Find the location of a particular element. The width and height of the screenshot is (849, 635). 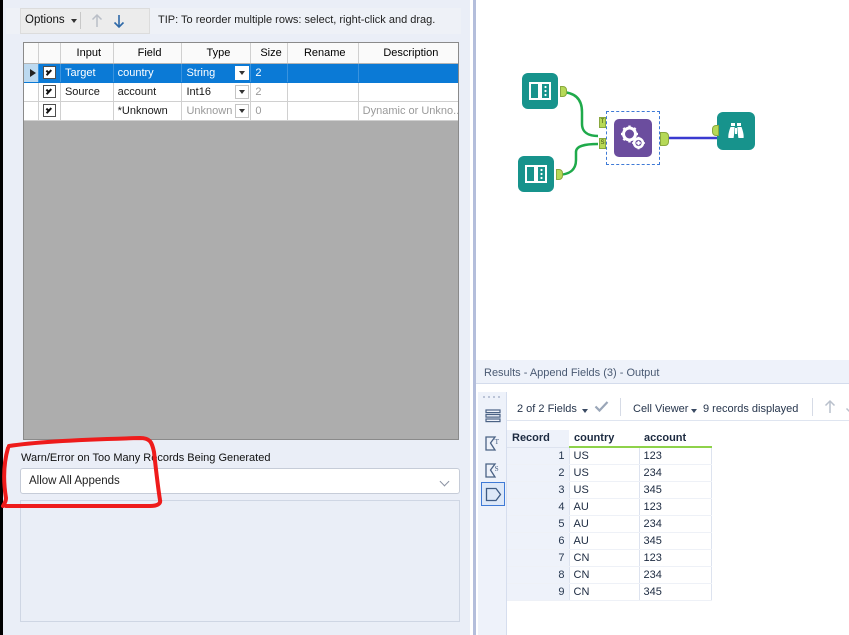

move-row-up-button is located at coordinates (97, 21).